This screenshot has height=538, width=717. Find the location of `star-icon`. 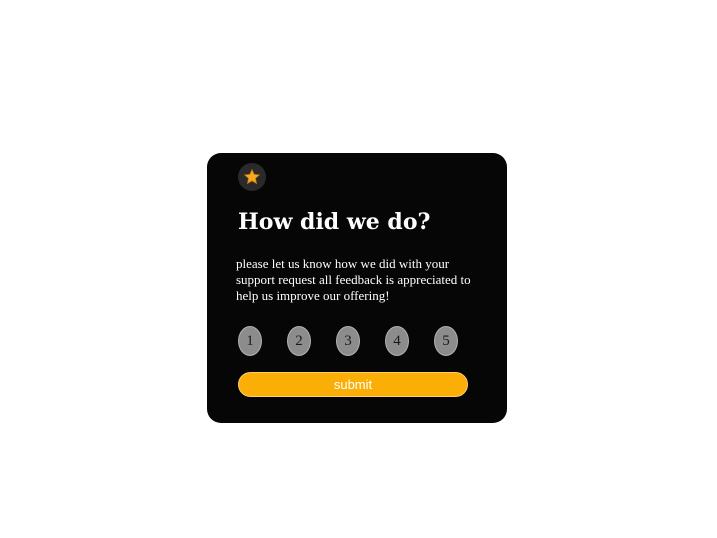

star-icon is located at coordinates (252, 177).